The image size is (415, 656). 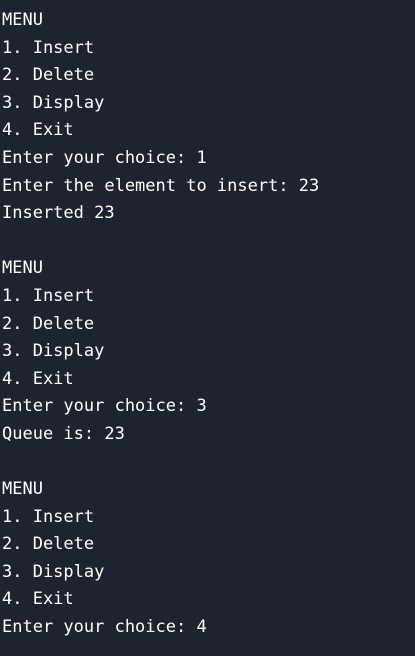 I want to click on queue-display: Queue is: 23, so click(x=63, y=433).